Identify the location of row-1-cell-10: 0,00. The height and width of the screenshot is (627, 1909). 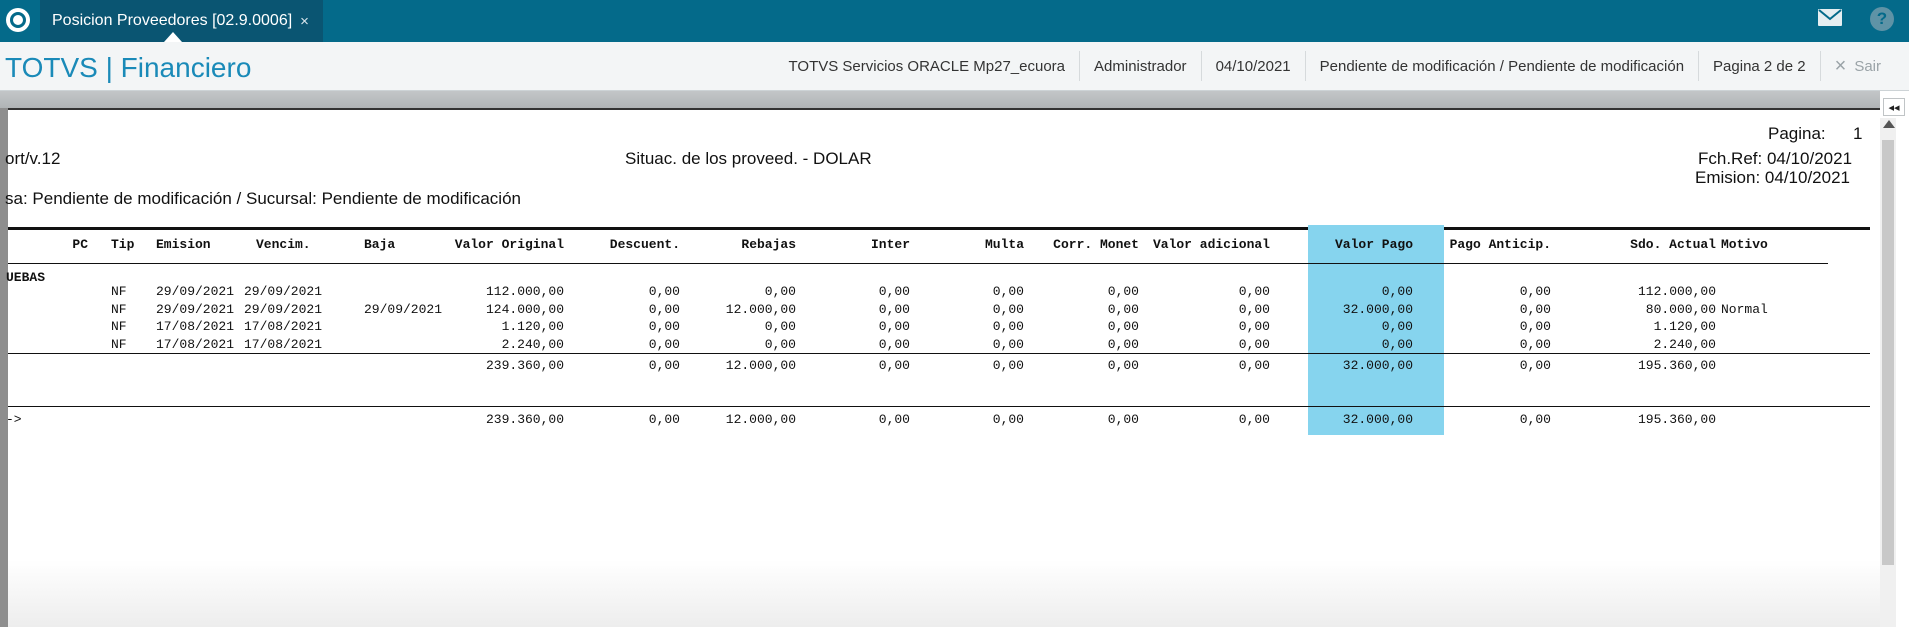
(1123, 291).